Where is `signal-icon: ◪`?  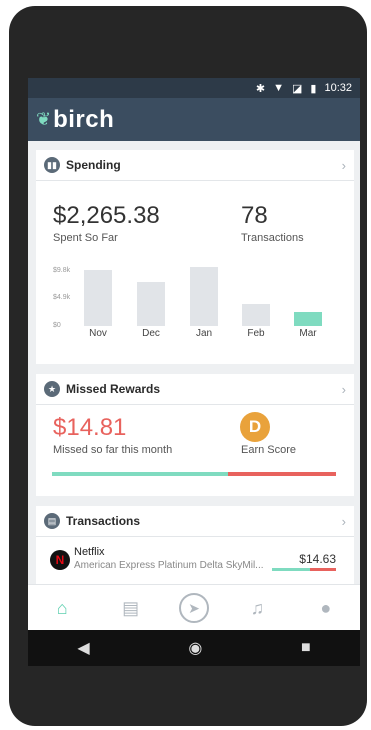 signal-icon: ◪ is located at coordinates (297, 88).